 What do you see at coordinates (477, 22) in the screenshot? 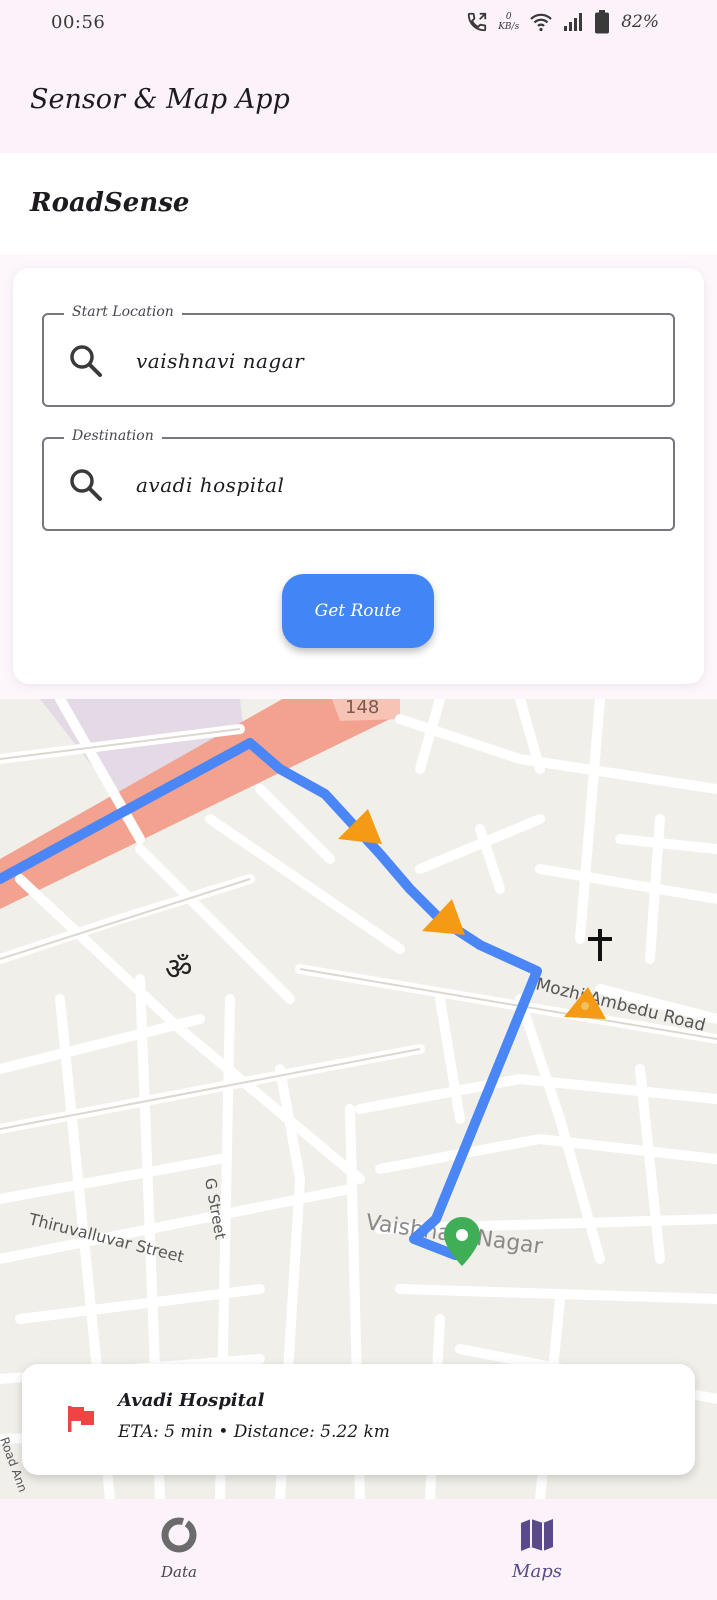
I see `call-icon` at bounding box center [477, 22].